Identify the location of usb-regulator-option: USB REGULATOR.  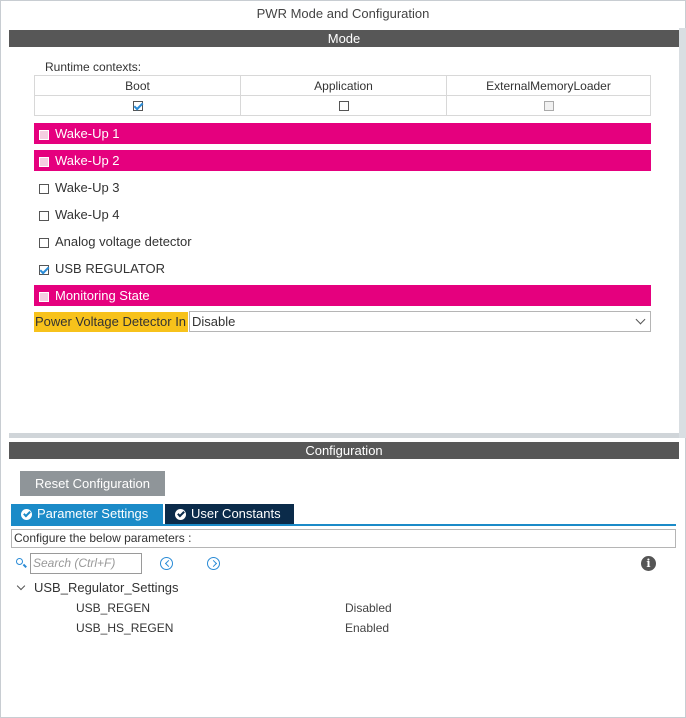
(342, 268).